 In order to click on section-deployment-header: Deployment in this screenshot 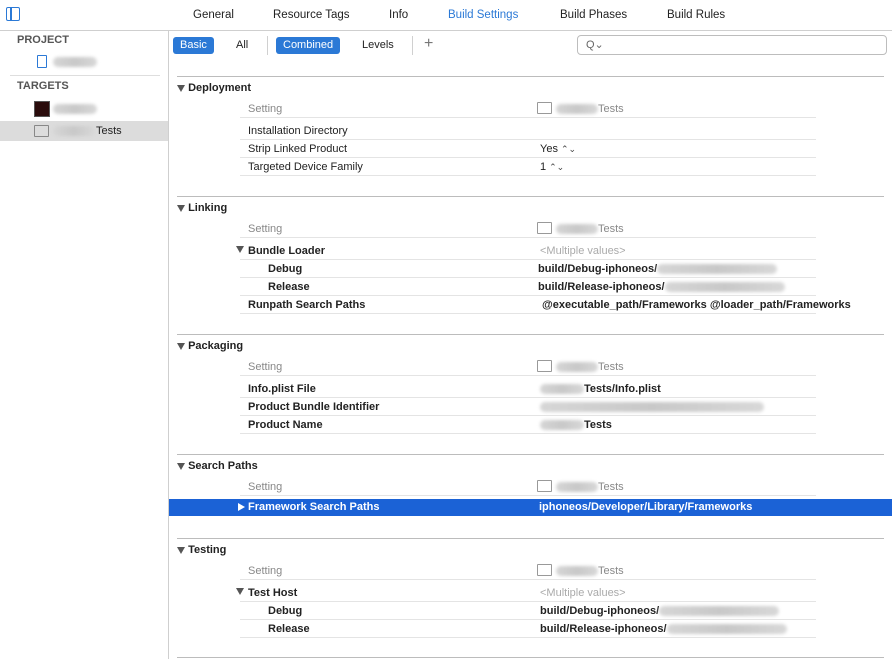, I will do `click(214, 88)`.